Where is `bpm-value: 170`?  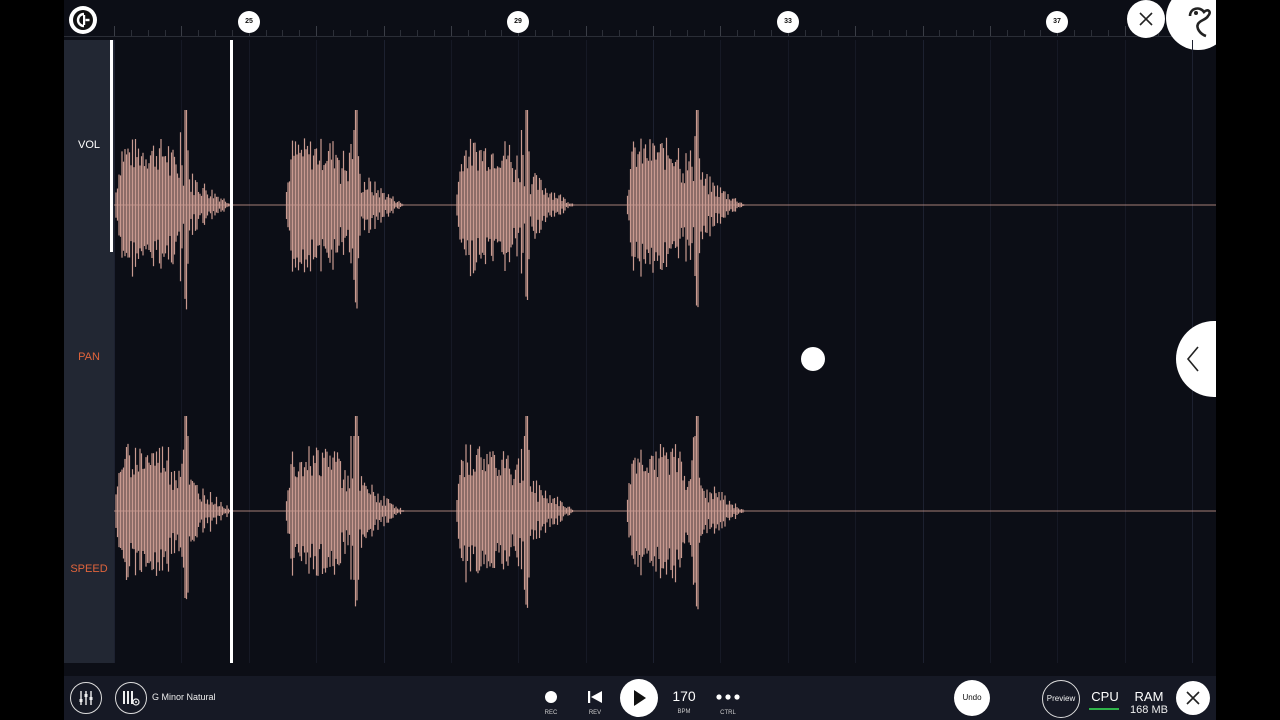 bpm-value: 170 is located at coordinates (684, 696).